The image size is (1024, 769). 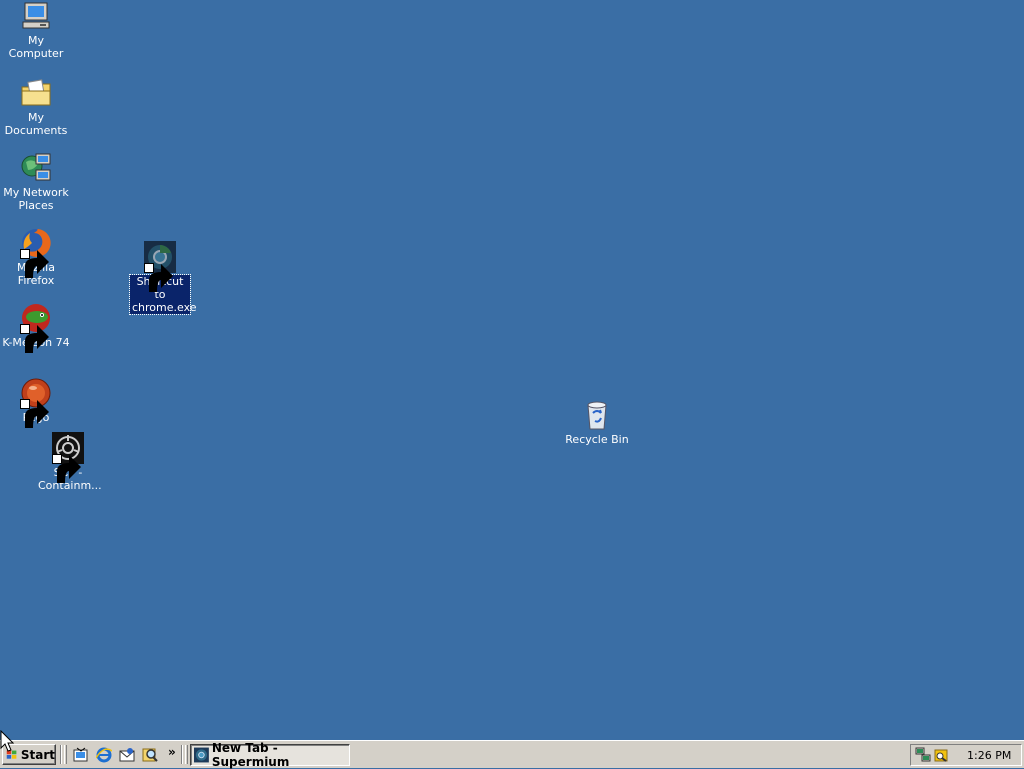 What do you see at coordinates (81, 755) in the screenshot?
I see `show-desktop-icon` at bounding box center [81, 755].